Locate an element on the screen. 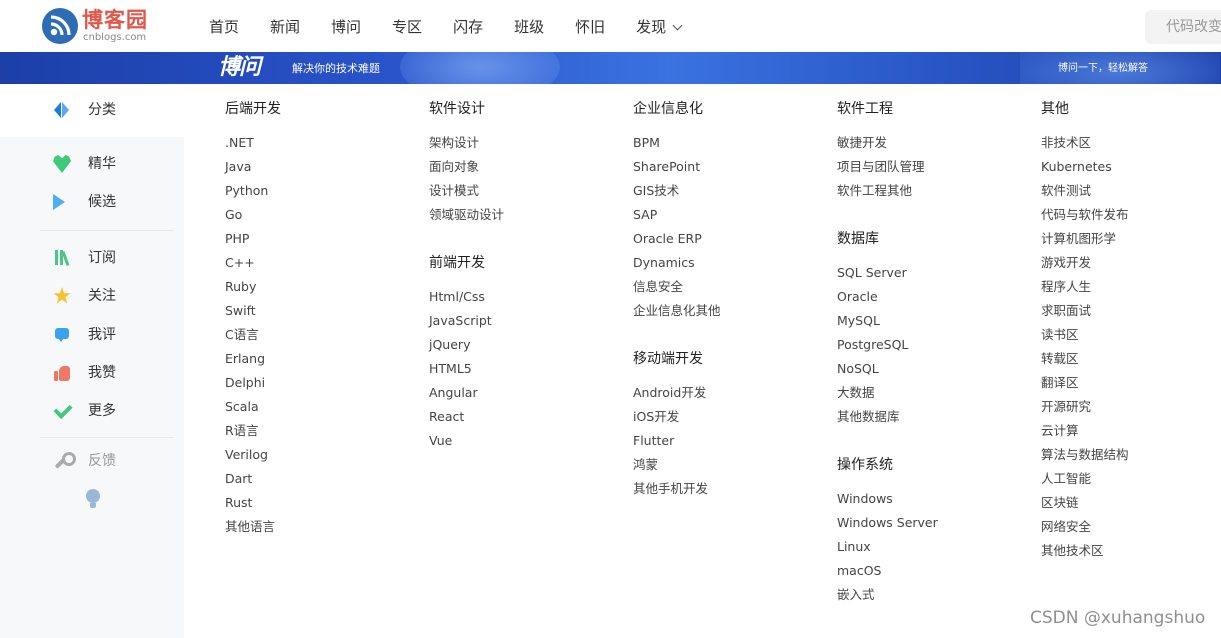  category-link: React is located at coordinates (524, 421).